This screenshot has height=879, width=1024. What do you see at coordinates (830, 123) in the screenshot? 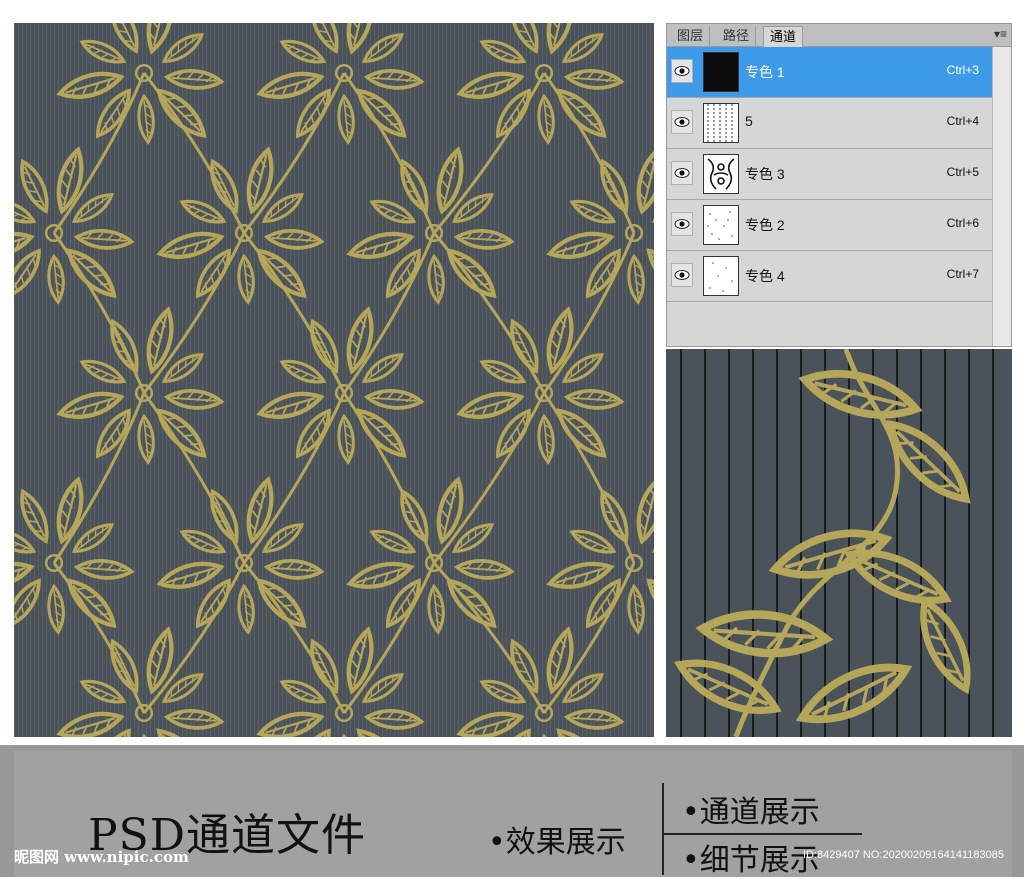
I see `channel-row-5: 5 Ctrl+4` at bounding box center [830, 123].